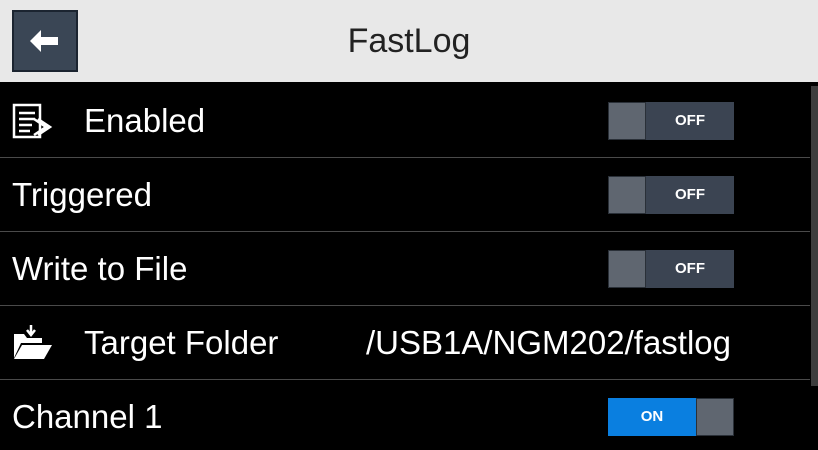 This screenshot has width=818, height=450. Describe the element at coordinates (32, 121) in the screenshot. I see `data-log-icon` at that location.